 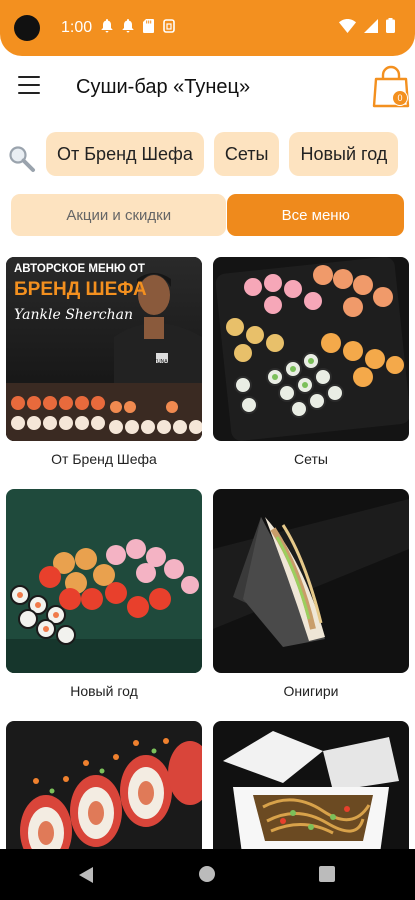 What do you see at coordinates (246, 154) in the screenshot?
I see `category-chip: Сеты` at bounding box center [246, 154].